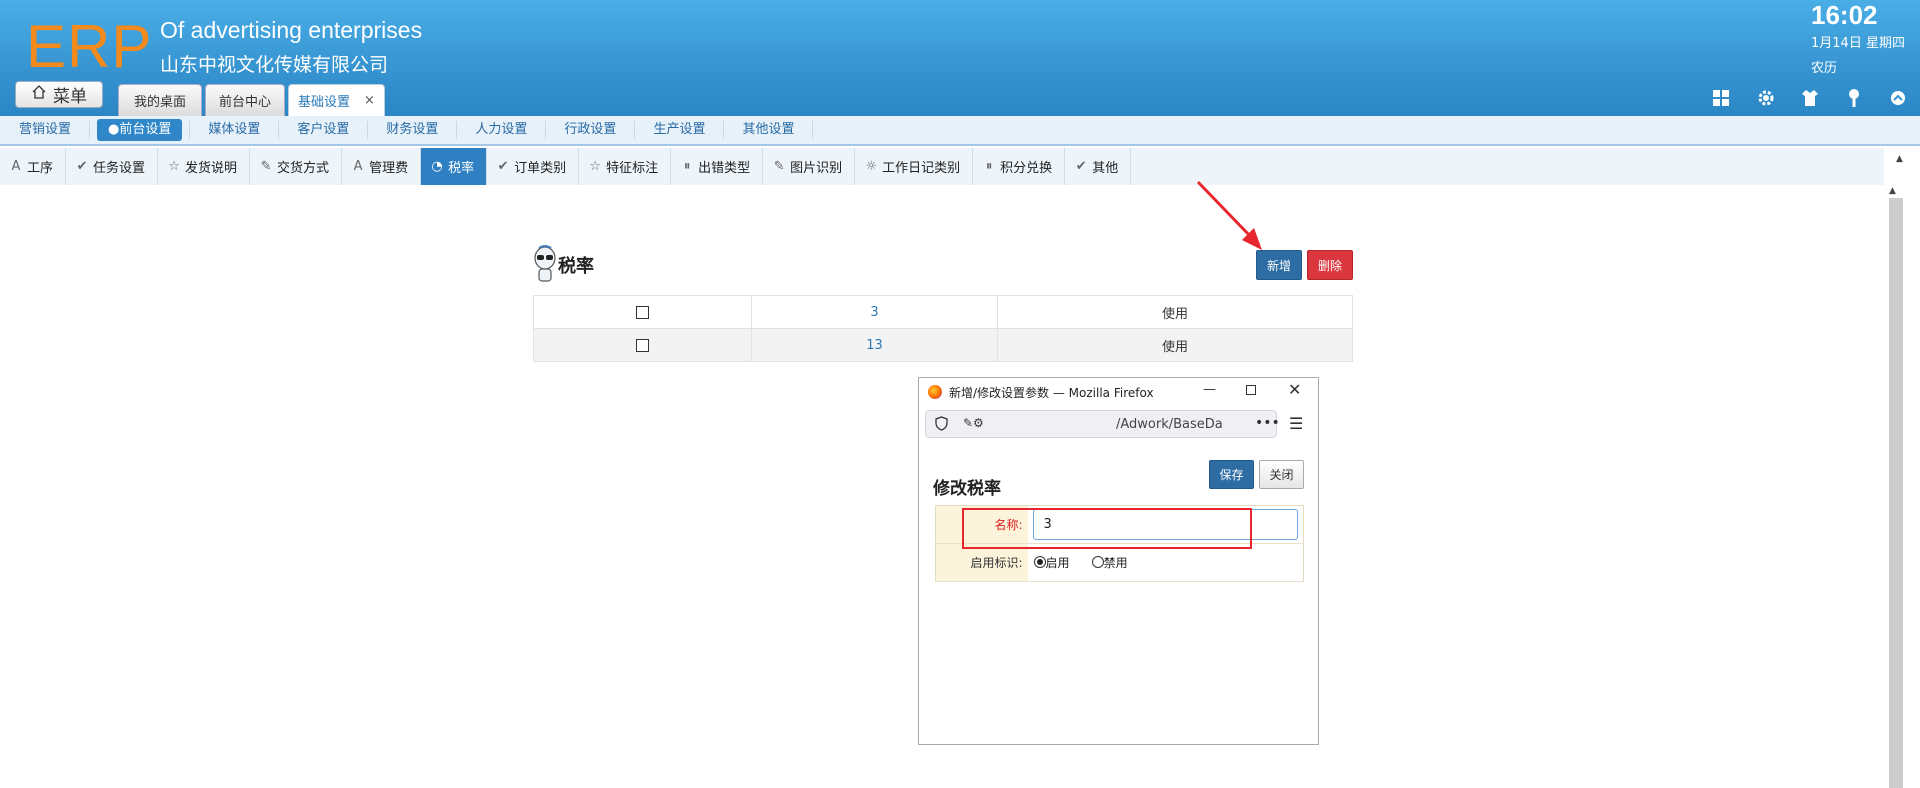  I want to click on radio-enabled, so click(1039, 562).